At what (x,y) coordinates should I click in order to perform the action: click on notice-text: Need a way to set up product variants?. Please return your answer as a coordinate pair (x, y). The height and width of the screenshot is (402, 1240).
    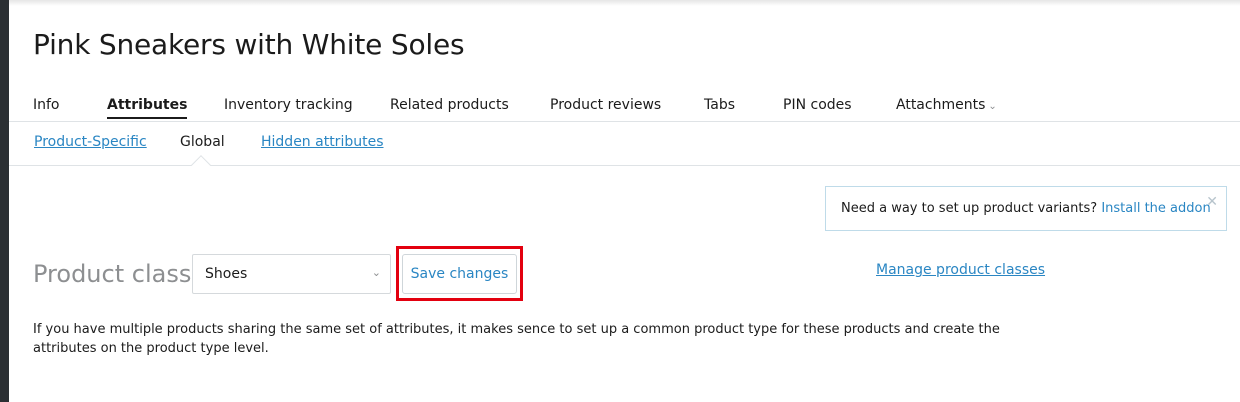
    Looking at the image, I should click on (969, 208).